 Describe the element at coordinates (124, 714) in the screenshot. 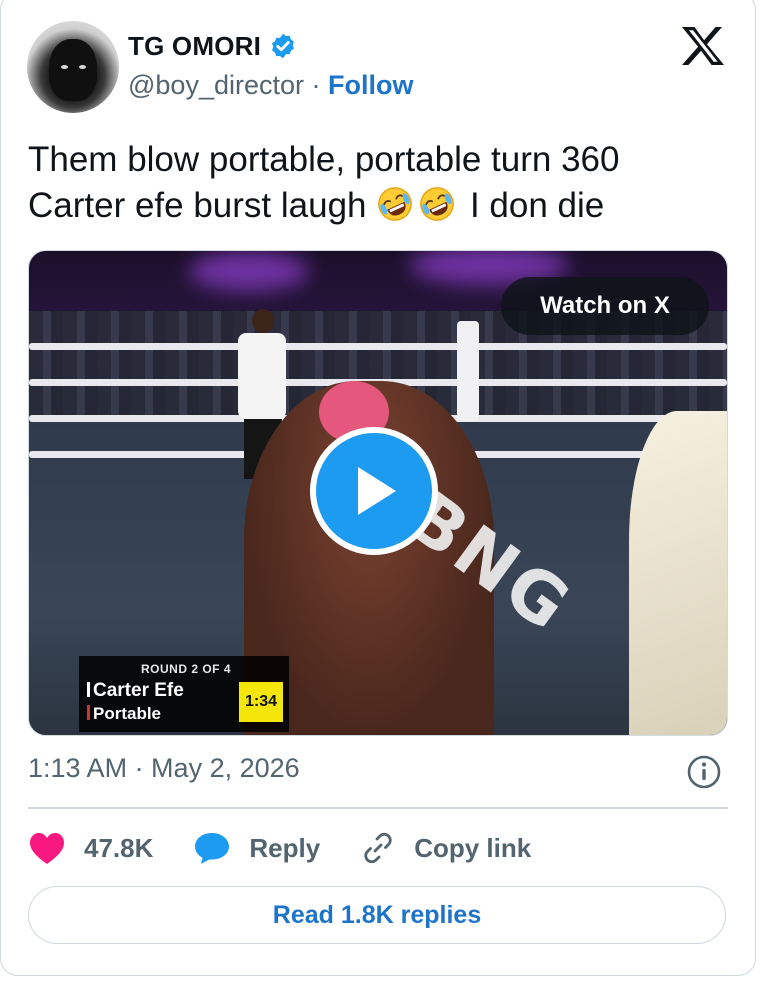

I see `score-fighter-2: Portable` at that location.